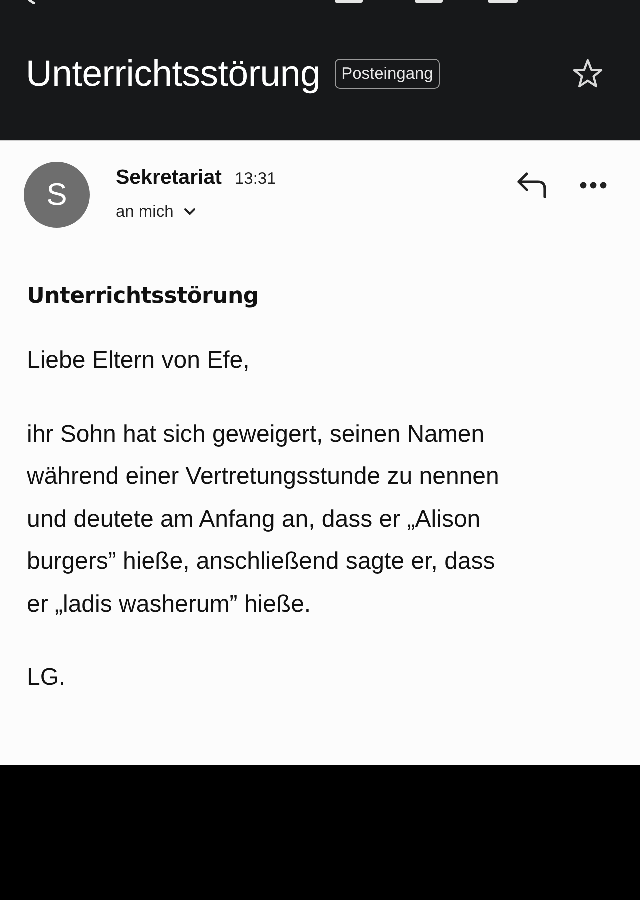  Describe the element at coordinates (57, 195) in the screenshot. I see `sender-avatar: S` at that location.